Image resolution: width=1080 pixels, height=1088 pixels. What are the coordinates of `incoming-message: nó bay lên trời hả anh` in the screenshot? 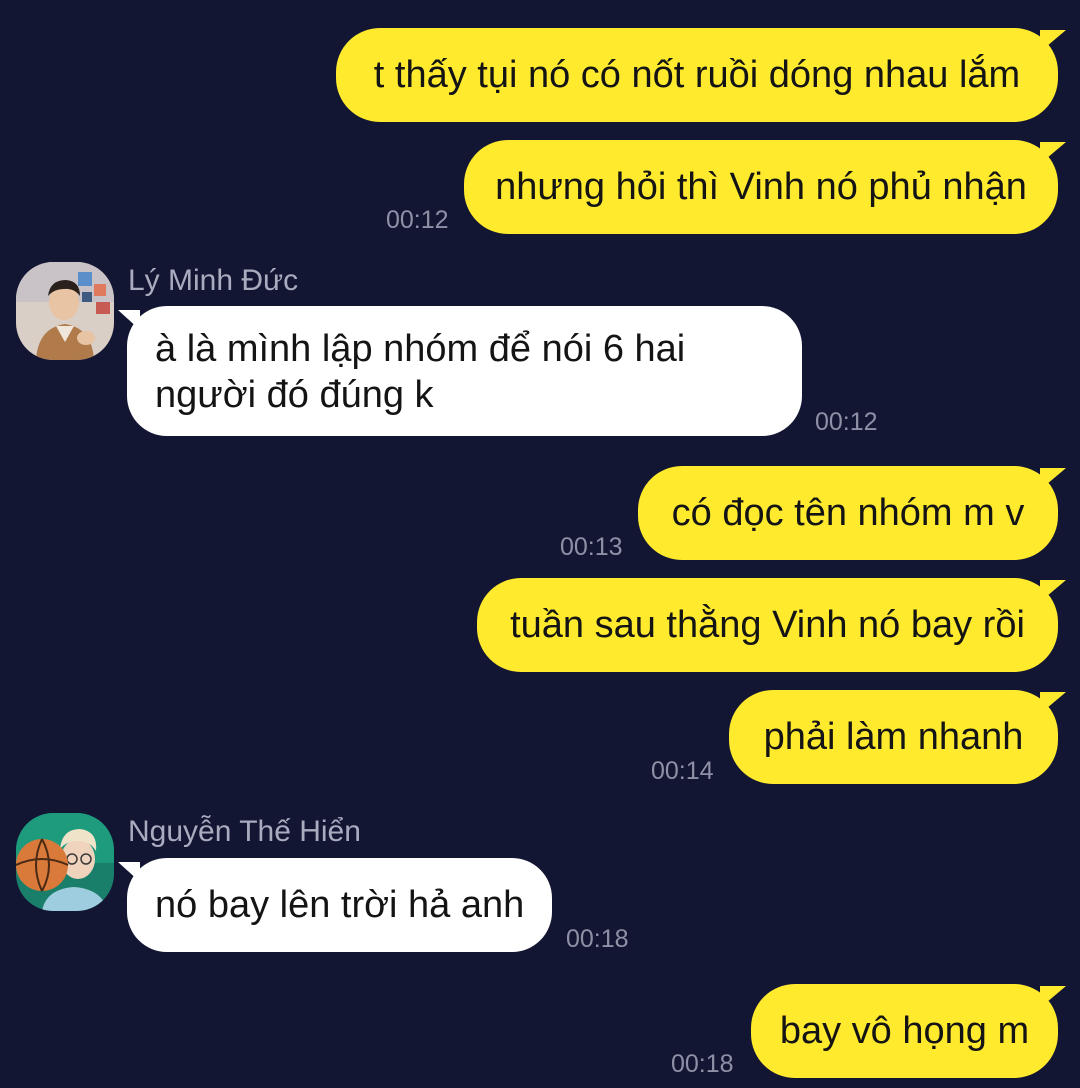 It's located at (339, 905).